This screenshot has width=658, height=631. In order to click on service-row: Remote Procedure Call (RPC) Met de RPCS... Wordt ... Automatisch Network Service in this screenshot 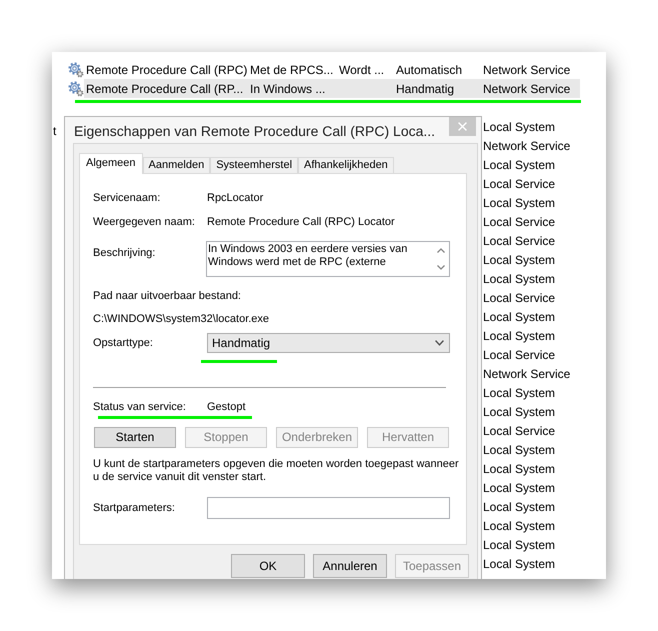, I will do `click(332, 69)`.